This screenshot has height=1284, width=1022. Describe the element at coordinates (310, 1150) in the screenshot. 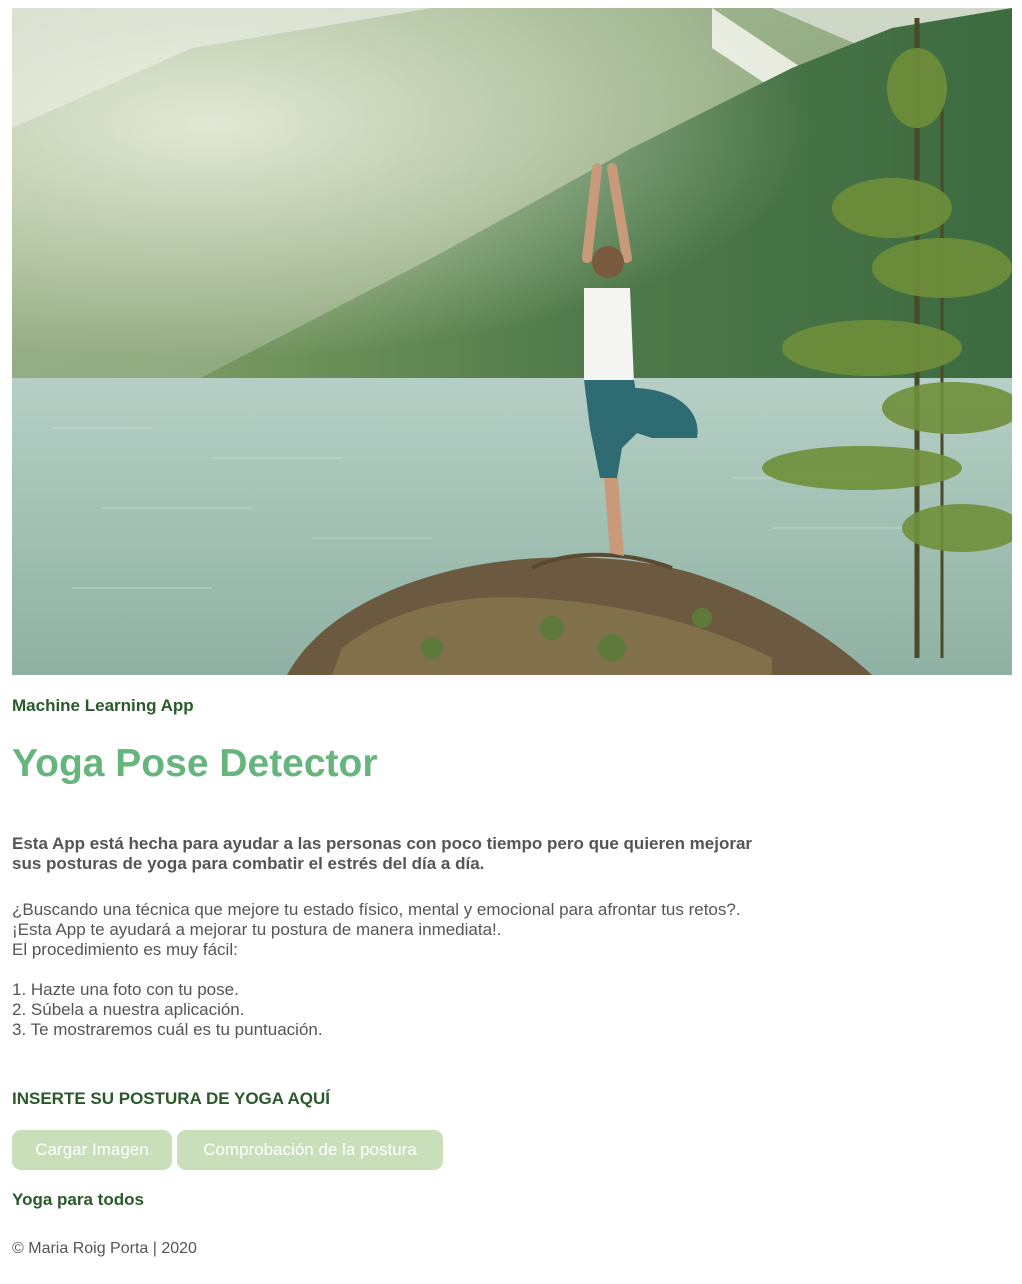

I see `check-pose-button: Comprobación de la postura` at that location.